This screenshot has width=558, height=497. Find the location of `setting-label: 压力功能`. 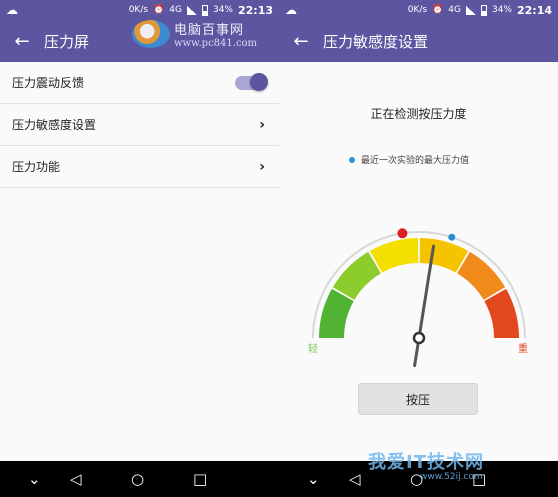

setting-label: 压力功能 is located at coordinates (36, 167).